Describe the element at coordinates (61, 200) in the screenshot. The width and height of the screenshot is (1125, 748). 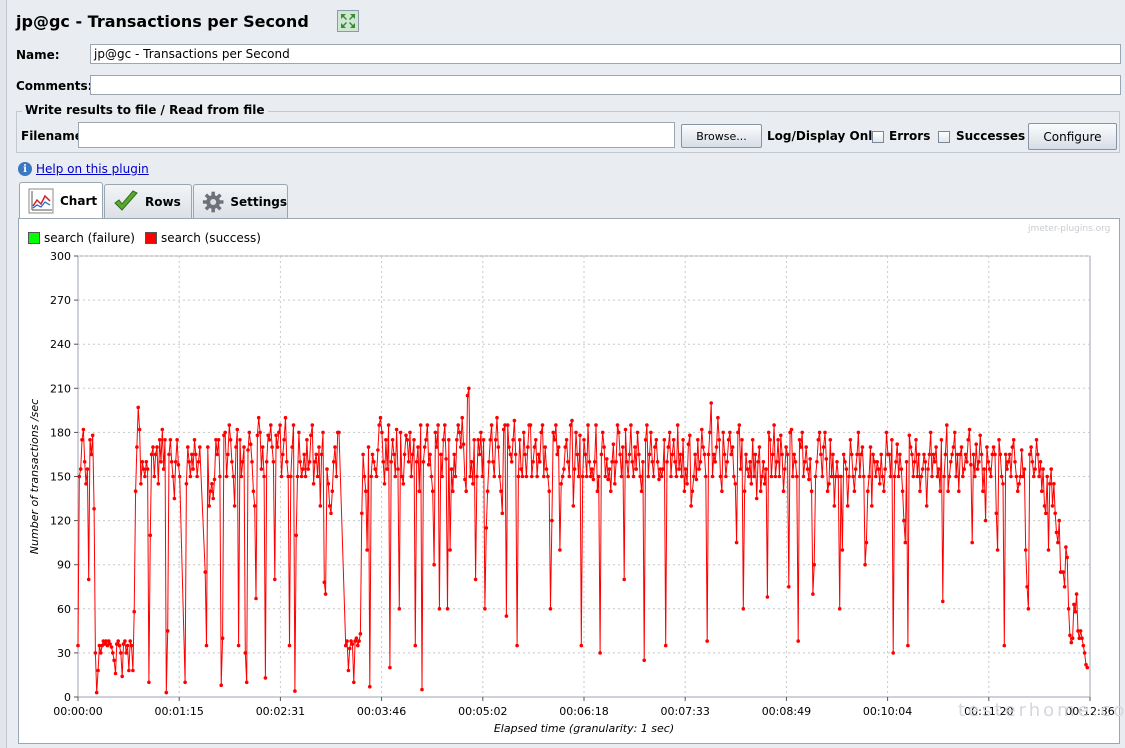
I see `tab-chart: Chart` at that location.